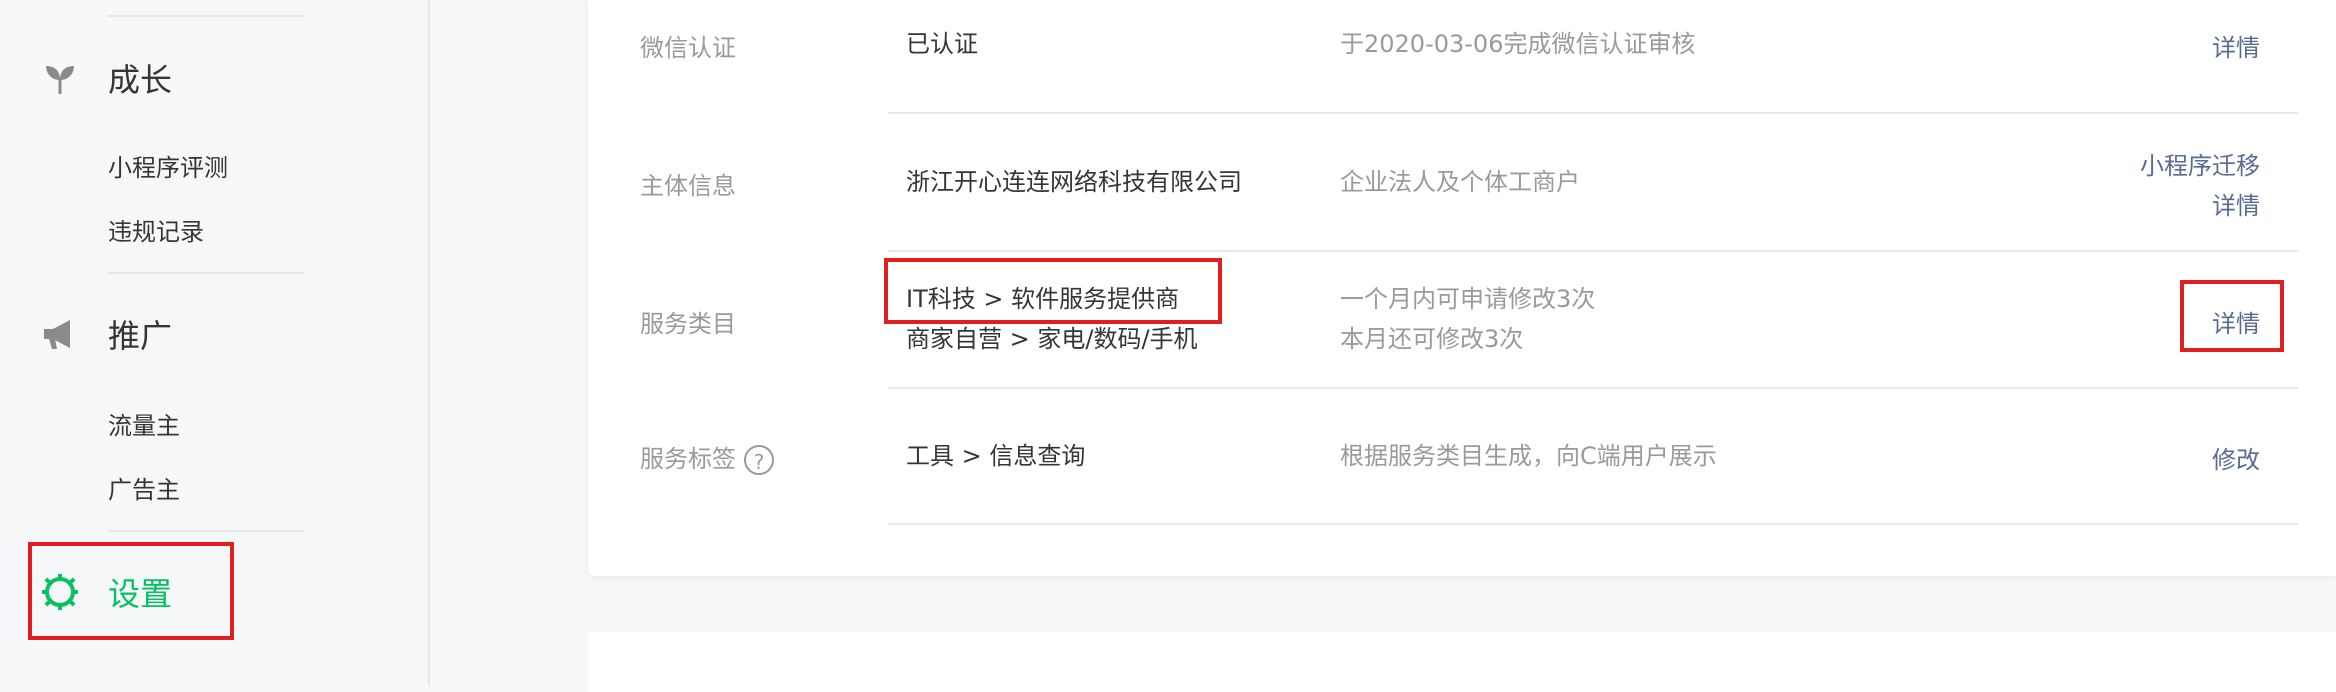 Image resolution: width=2336 pixels, height=692 pixels. I want to click on sidebar-section-label: 推广, so click(140, 336).